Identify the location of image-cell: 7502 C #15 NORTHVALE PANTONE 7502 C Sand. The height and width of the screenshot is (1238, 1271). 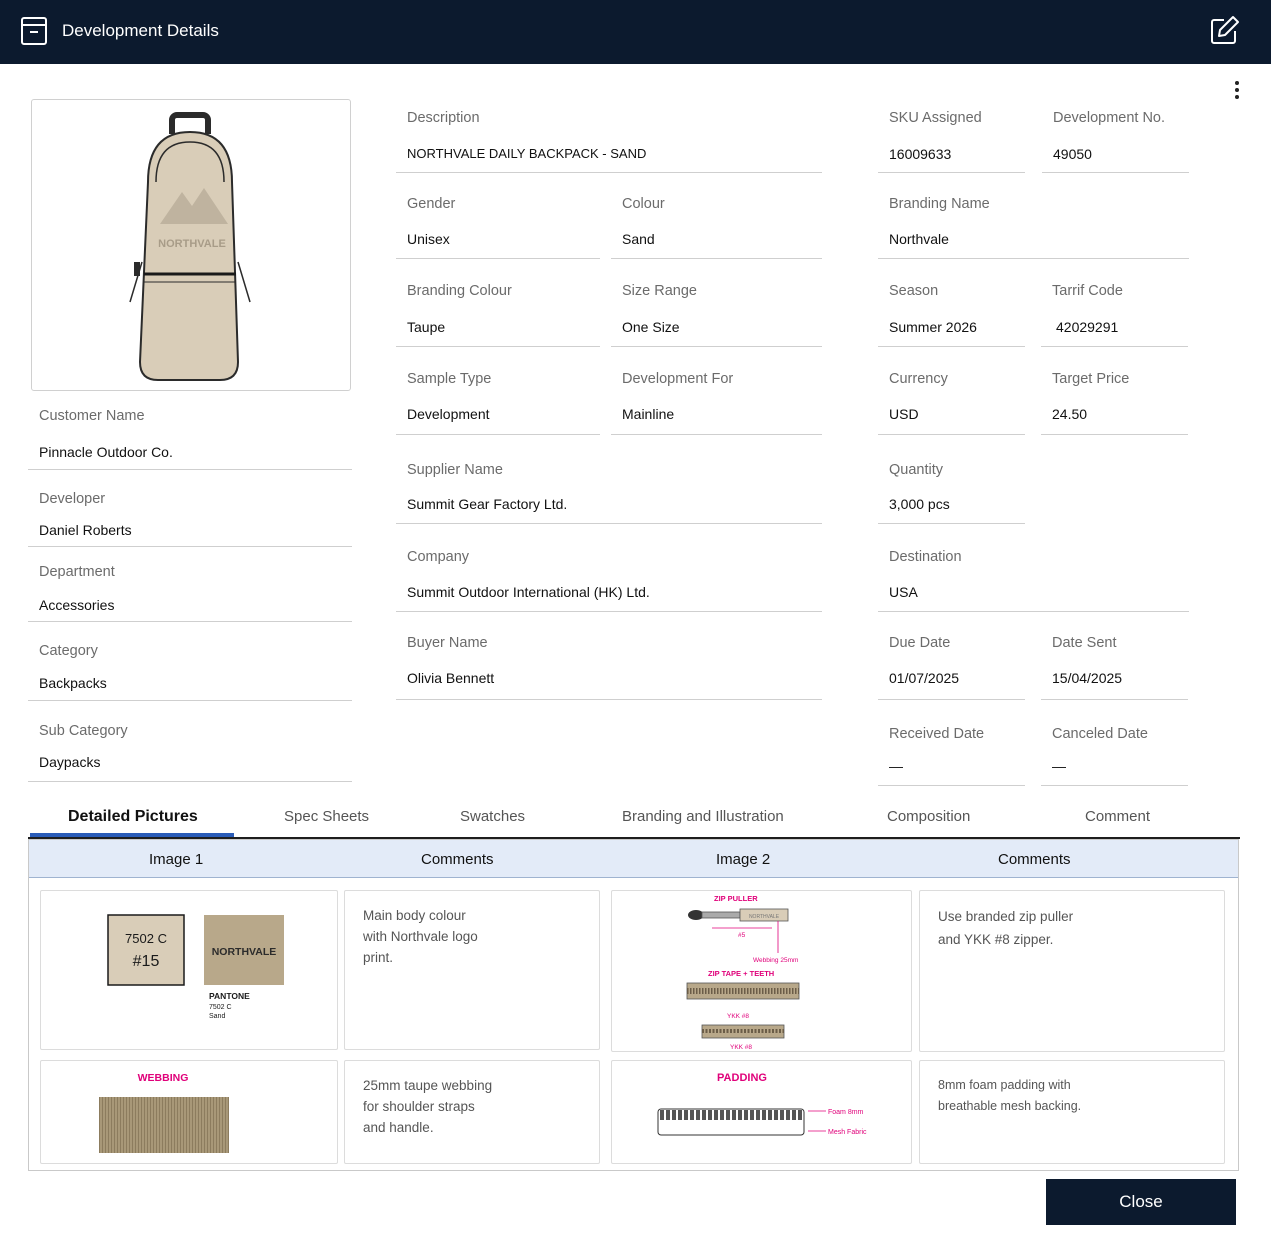
(189, 970).